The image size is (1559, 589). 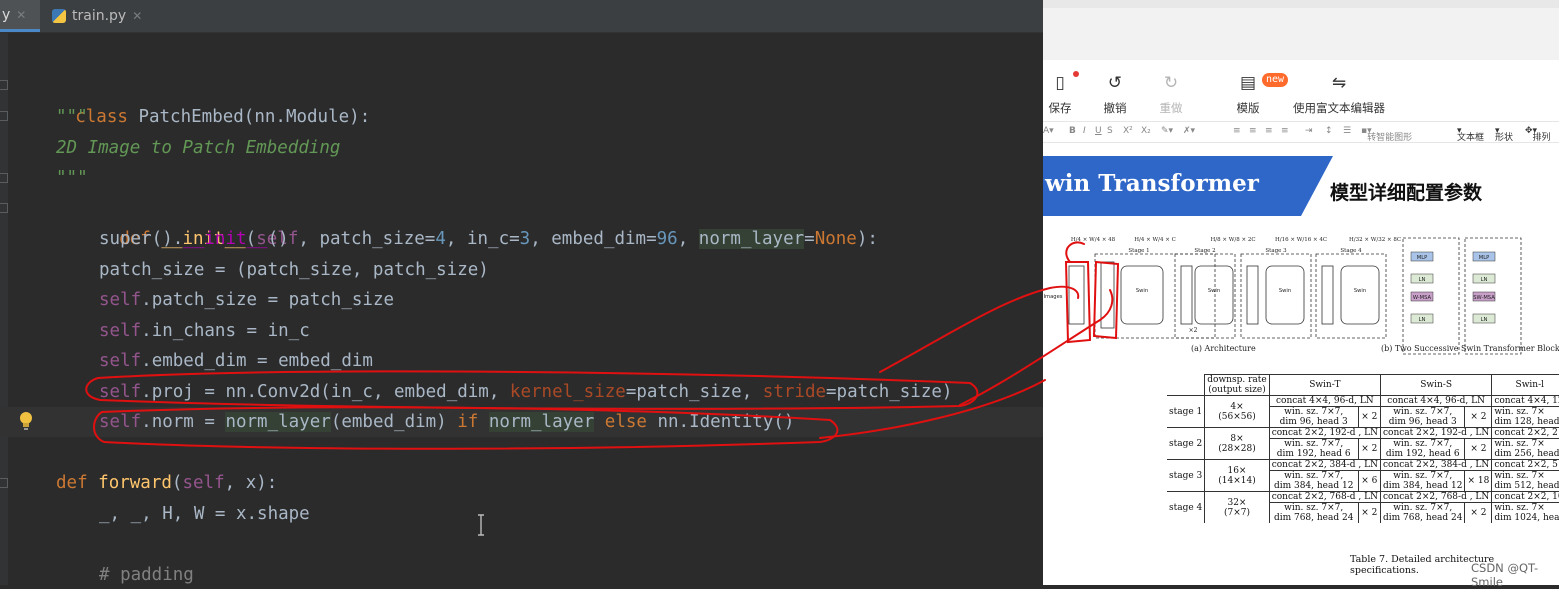 I want to click on tab-label: y, so click(x=6, y=14).